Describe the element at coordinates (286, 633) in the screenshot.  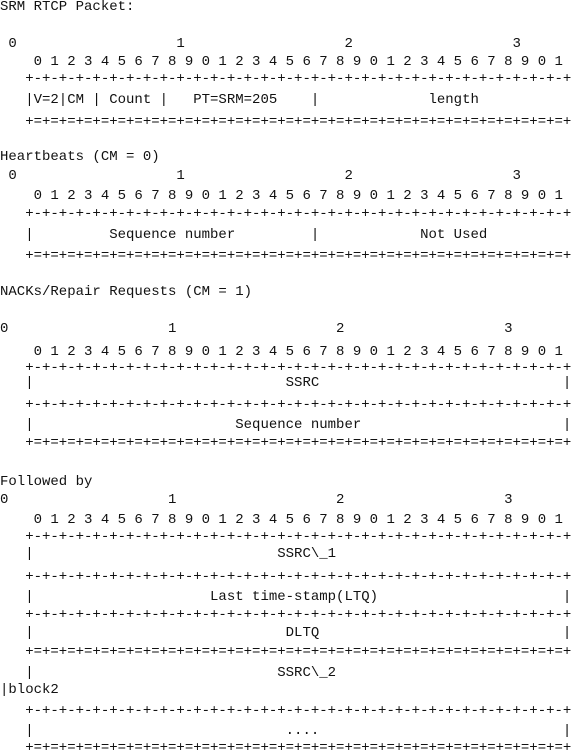
I see `dltq-row: | DLTQ |` at that location.